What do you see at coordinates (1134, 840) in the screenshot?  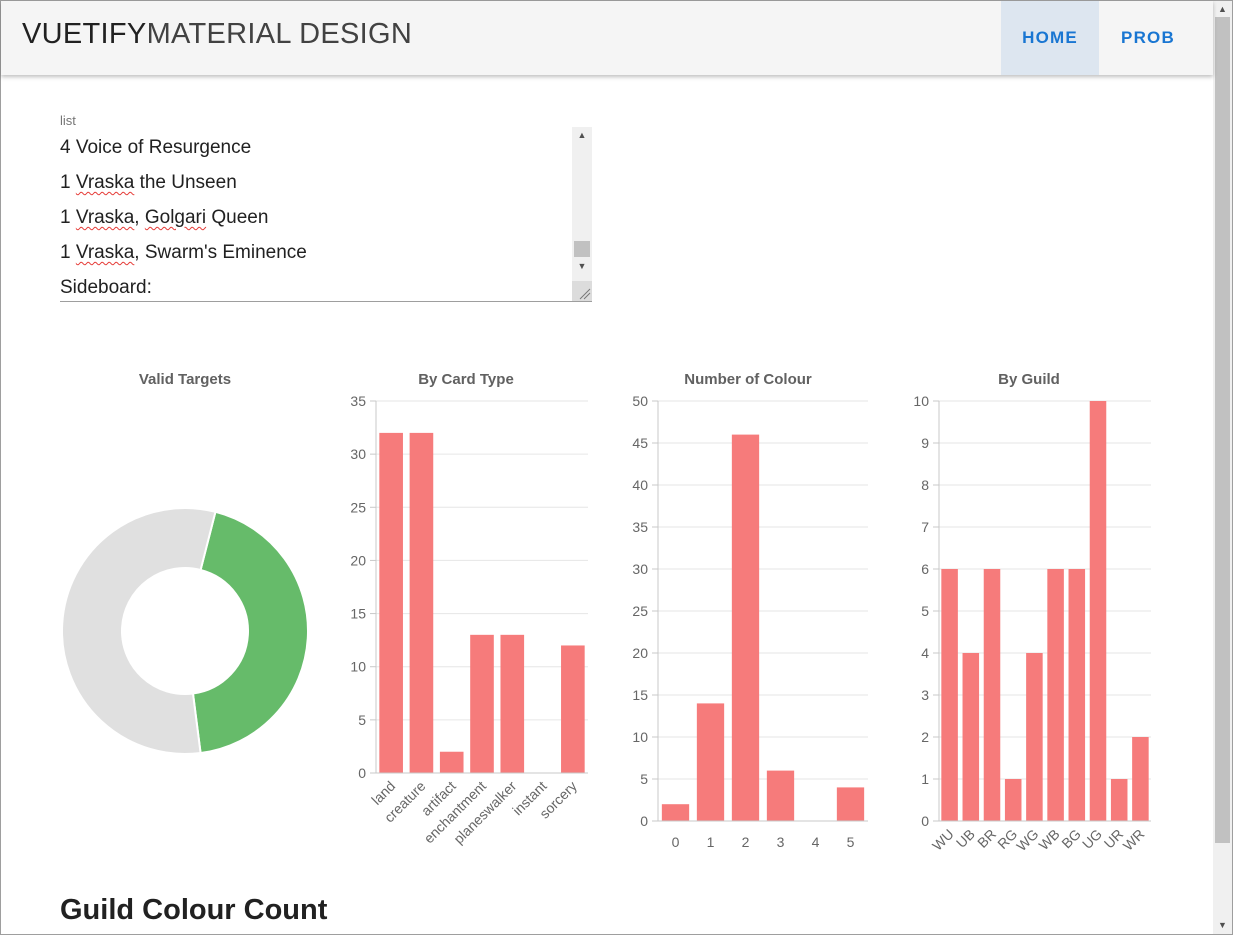 I see `x-tick-label: WR` at bounding box center [1134, 840].